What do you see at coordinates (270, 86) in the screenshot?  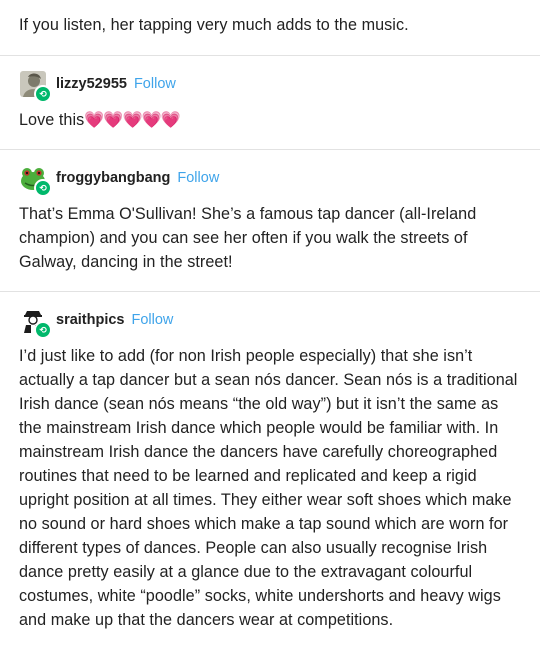 I see `reply-header: ⟲ lizzy52955 Follow` at bounding box center [270, 86].